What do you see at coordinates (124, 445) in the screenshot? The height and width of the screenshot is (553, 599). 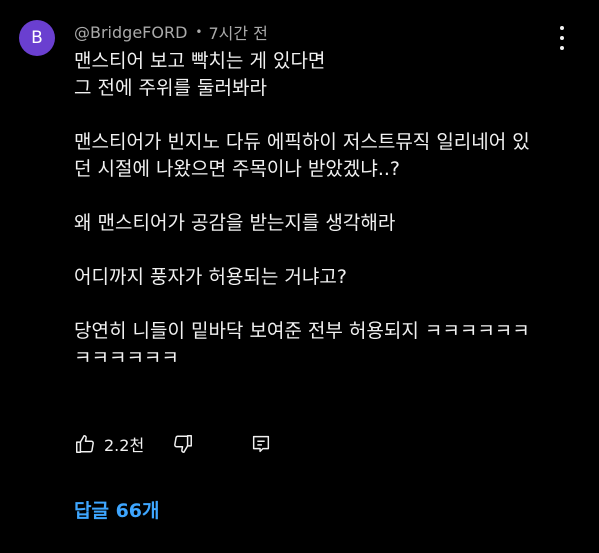 I see `like-count: 2.2천` at bounding box center [124, 445].